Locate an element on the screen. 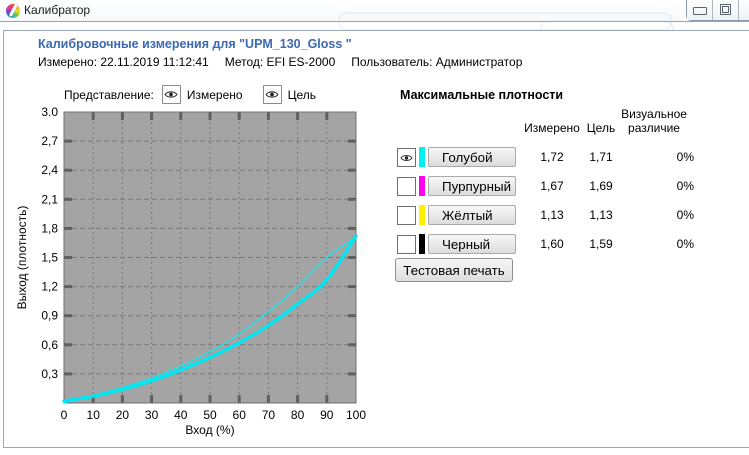 The width and height of the screenshot is (749, 455). svg-text: 0 is located at coordinates (64, 415).